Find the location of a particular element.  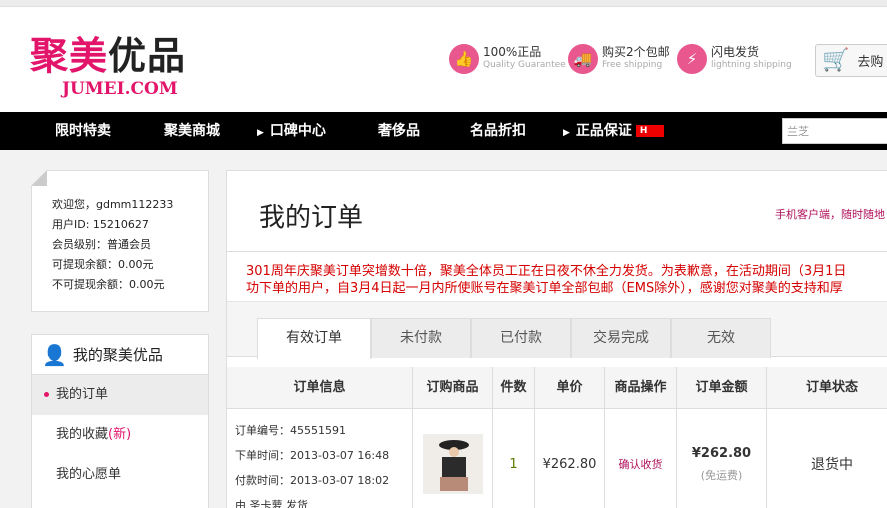

corner-fold is located at coordinates (39, 178).